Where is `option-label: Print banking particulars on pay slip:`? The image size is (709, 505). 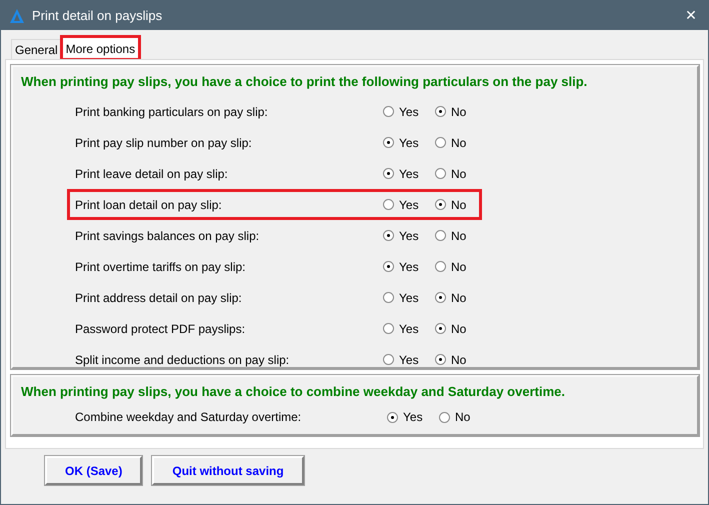
option-label: Print banking particulars on pay slip: is located at coordinates (172, 111).